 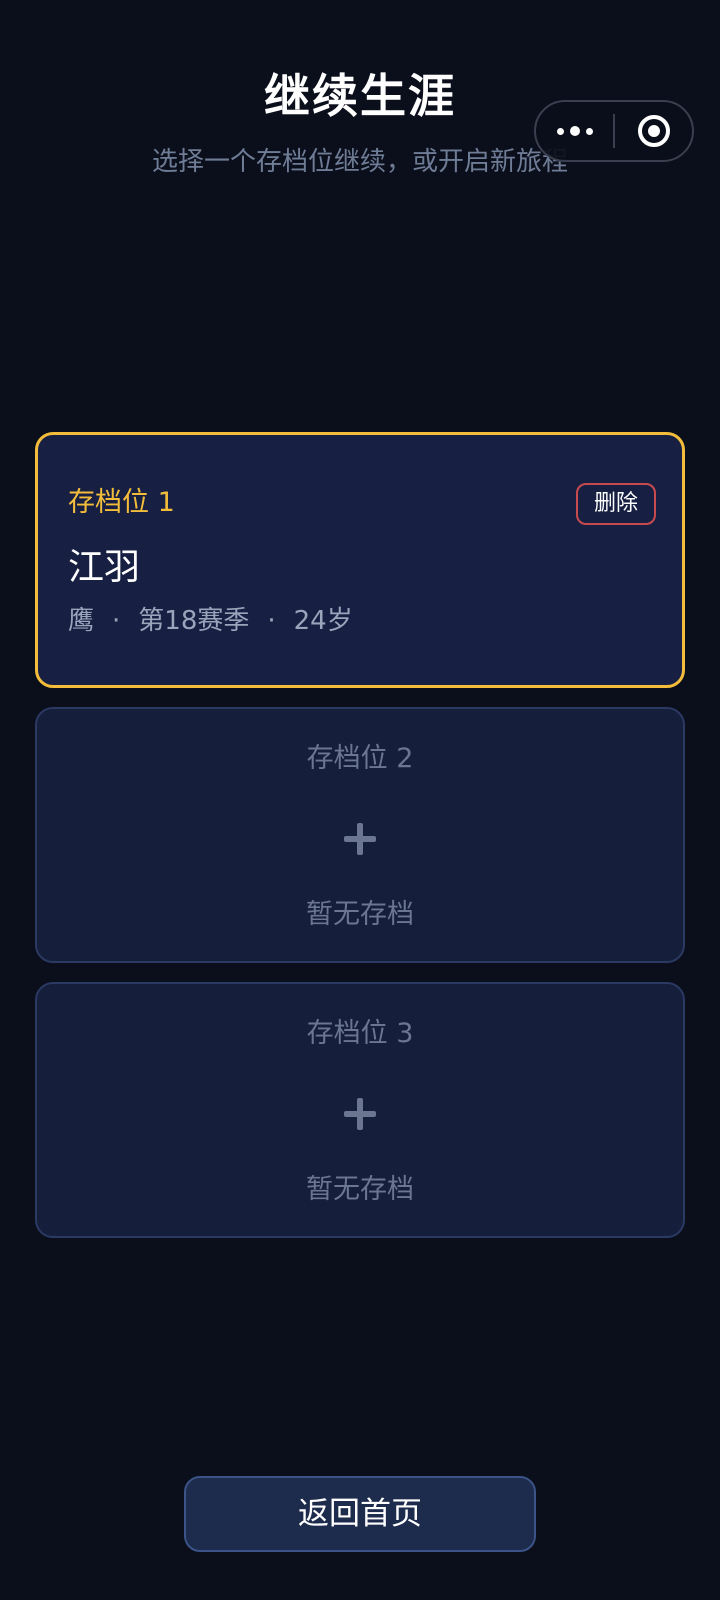 I want to click on player-meta: 鹰 · 第18赛季 · 24岁, so click(x=210, y=621).